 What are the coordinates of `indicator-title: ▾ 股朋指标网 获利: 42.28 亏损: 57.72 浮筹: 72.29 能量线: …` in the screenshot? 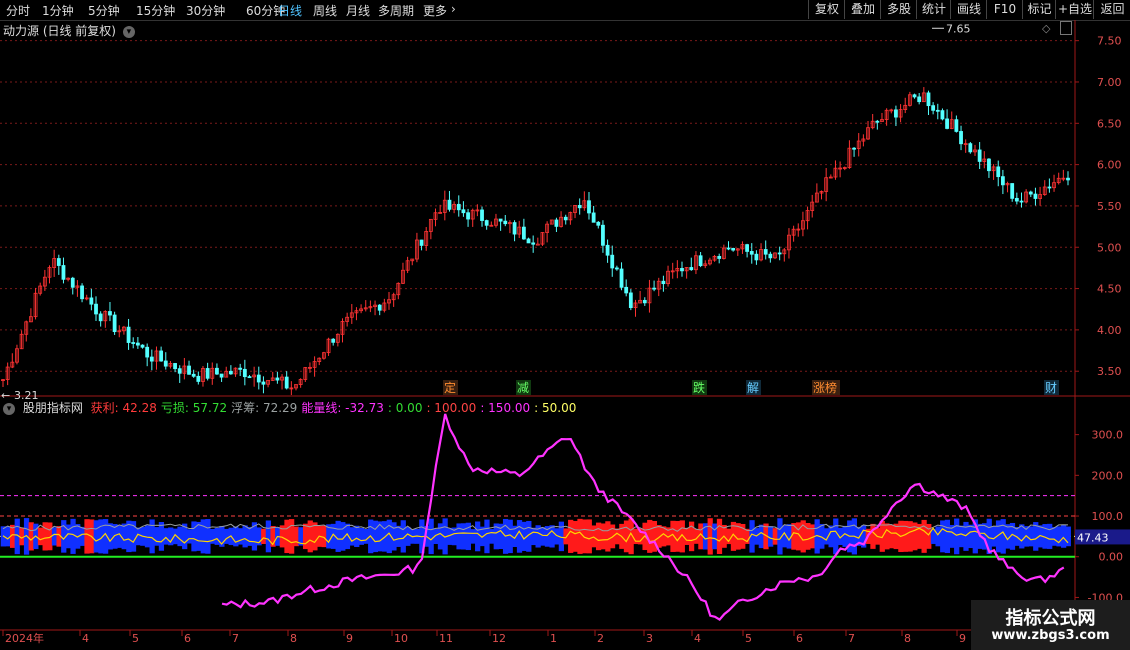 It's located at (293, 407).